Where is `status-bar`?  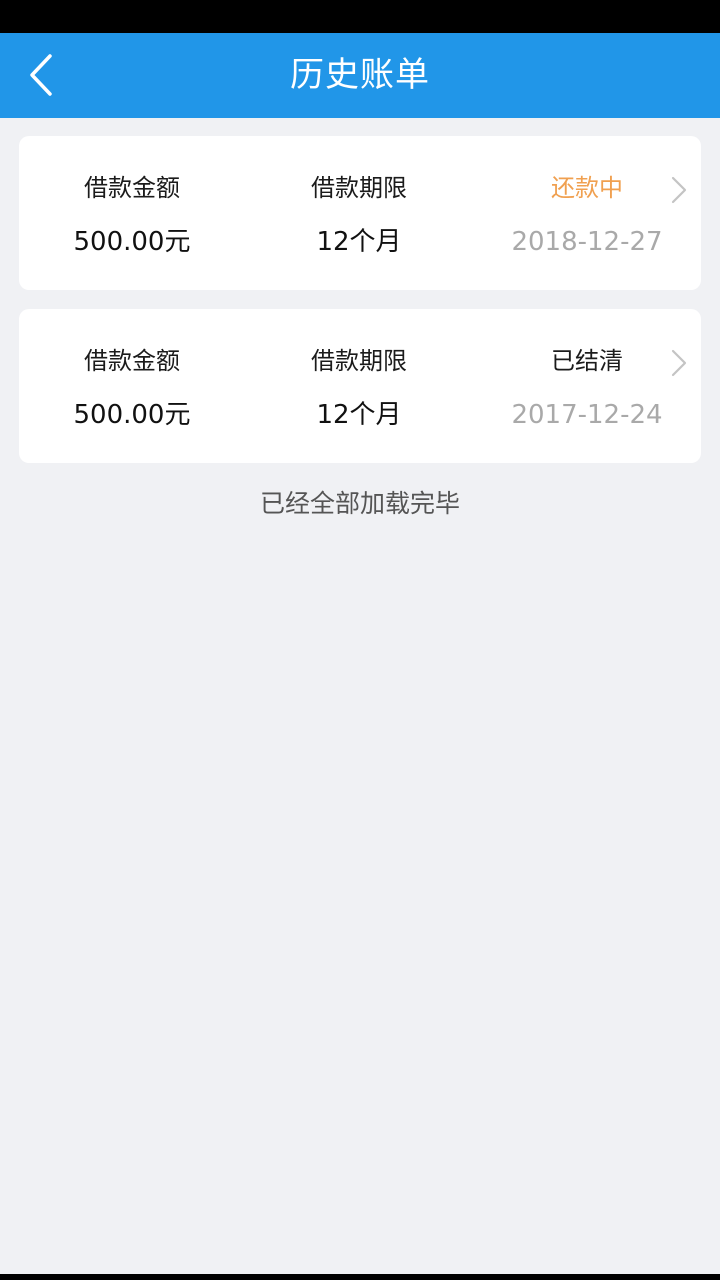 status-bar is located at coordinates (360, 16).